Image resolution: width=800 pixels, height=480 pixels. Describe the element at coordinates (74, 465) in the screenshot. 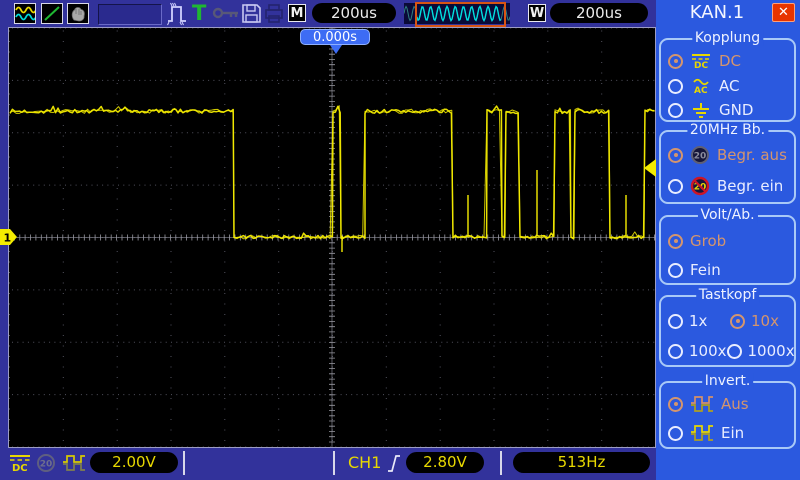

I see `invert-status-icon` at that location.